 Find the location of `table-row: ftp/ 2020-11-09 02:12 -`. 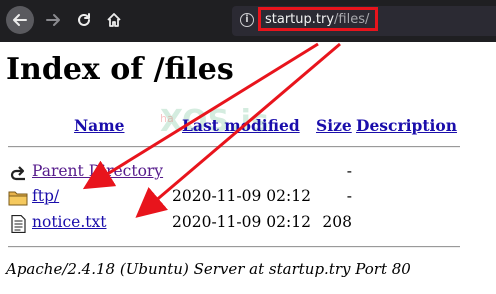

table-row: ftp/ 2020-11-09 02:12 - is located at coordinates (248, 198).